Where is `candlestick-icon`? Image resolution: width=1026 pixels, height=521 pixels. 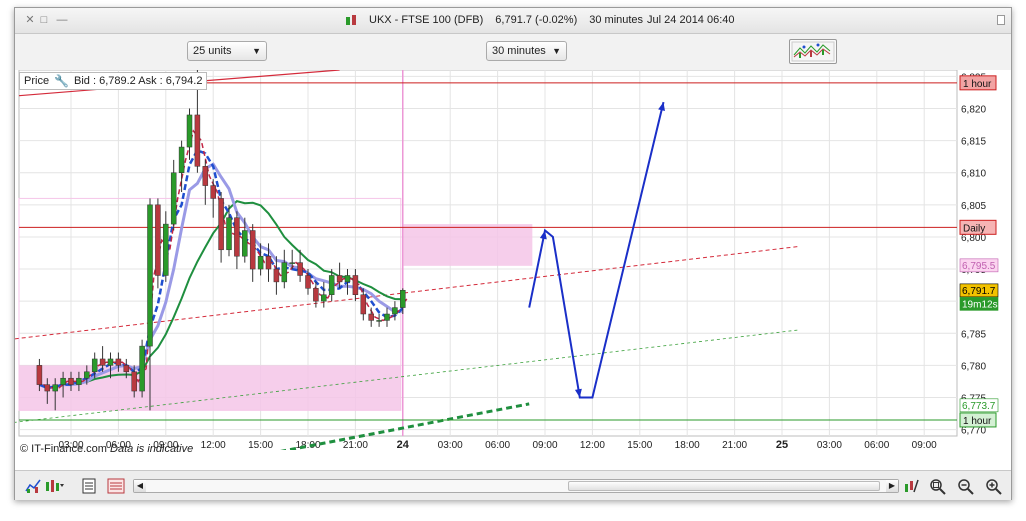
candlestick-icon is located at coordinates (351, 20).